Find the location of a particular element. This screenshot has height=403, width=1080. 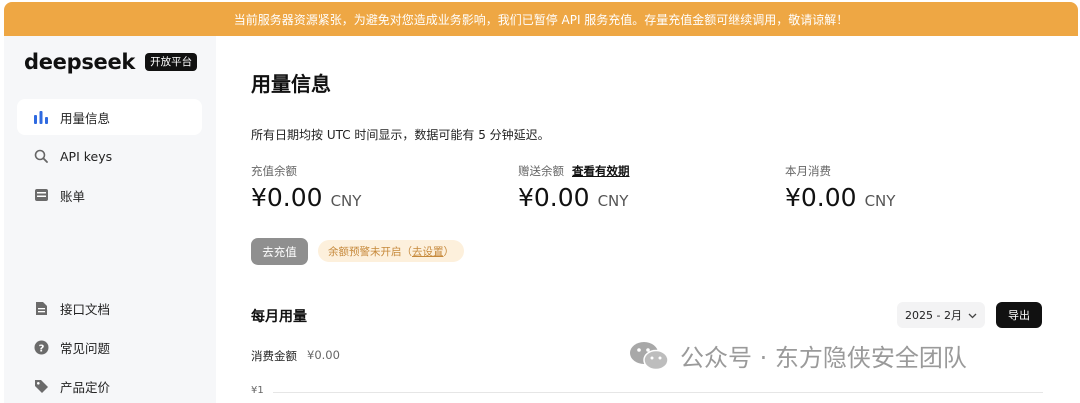

gift-balance: 赠送余额 查看有效期 ¥0.00 CNY is located at coordinates (574, 187).